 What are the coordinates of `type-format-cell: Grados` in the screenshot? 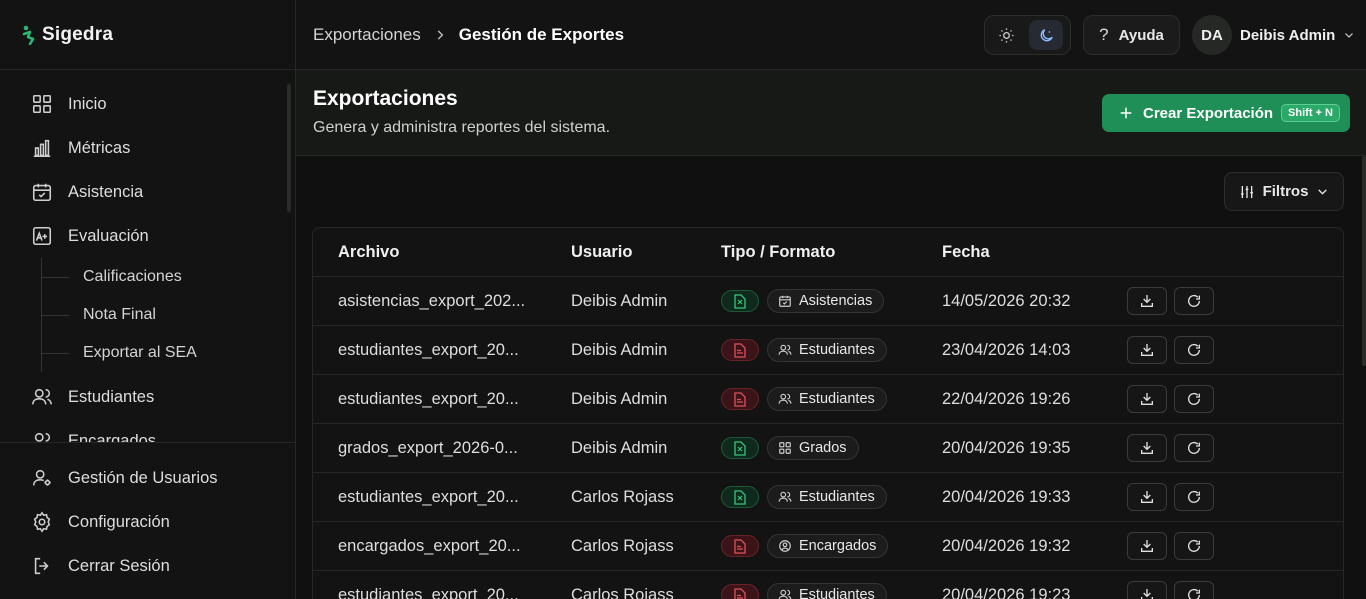 It's located at (831, 448).